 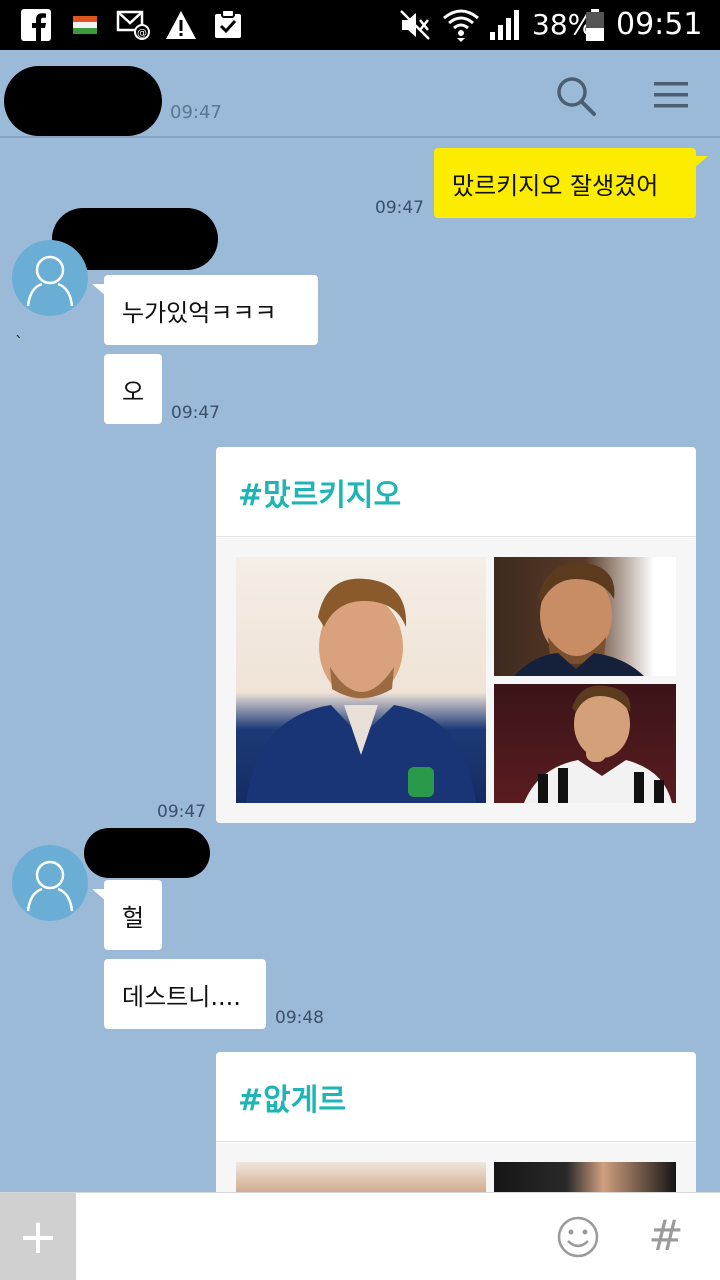 I want to click on card-title: #앖게르, so click(x=456, y=1097).